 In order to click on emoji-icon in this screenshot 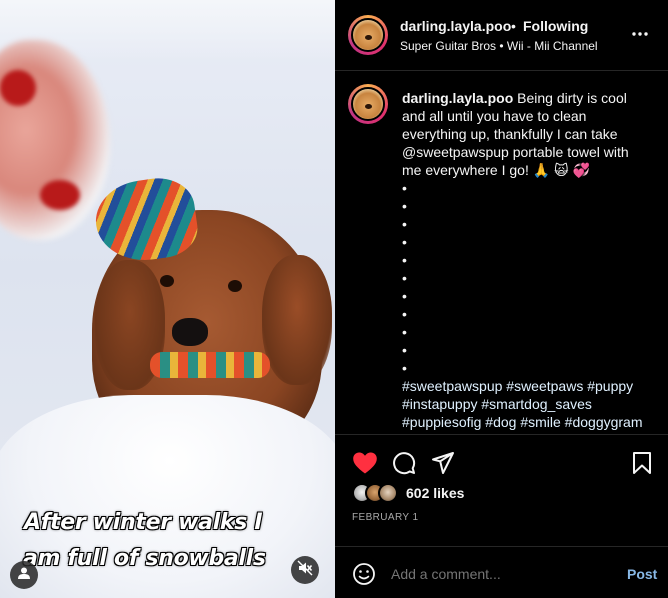, I will do `click(364, 574)`.